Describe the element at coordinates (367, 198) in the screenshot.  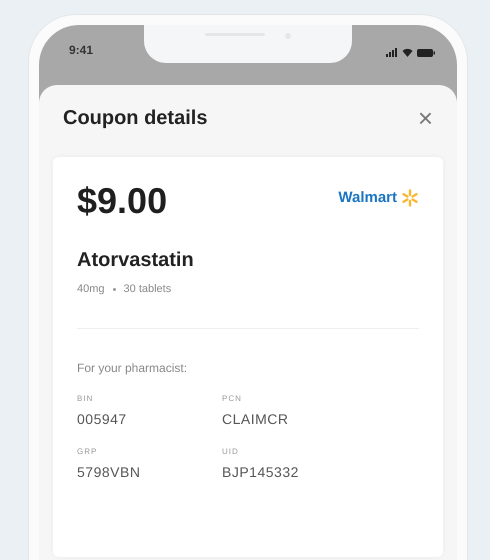
I see `pharmacy-name: Walmart` at that location.